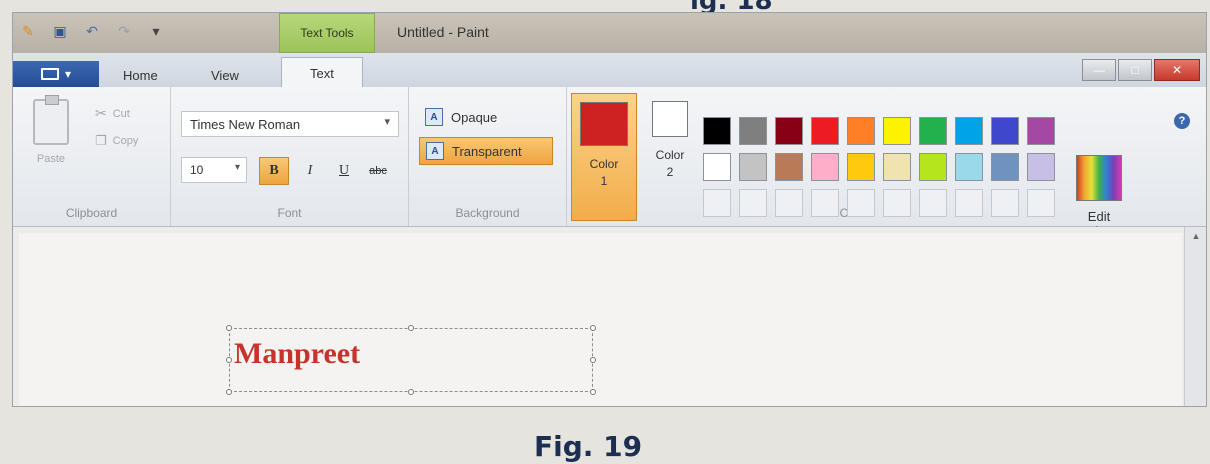  I want to click on cut-button: ✂ Cut, so click(112, 113).